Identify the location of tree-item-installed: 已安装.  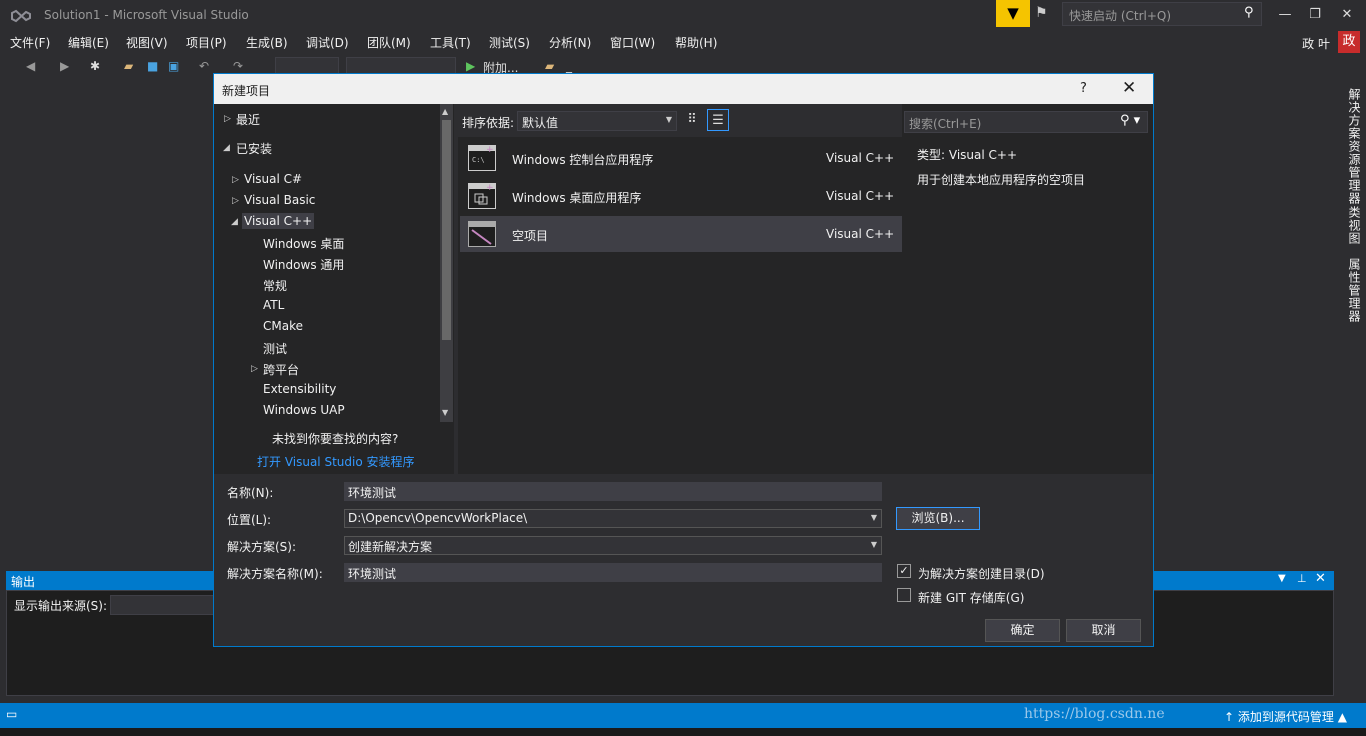
(254, 148).